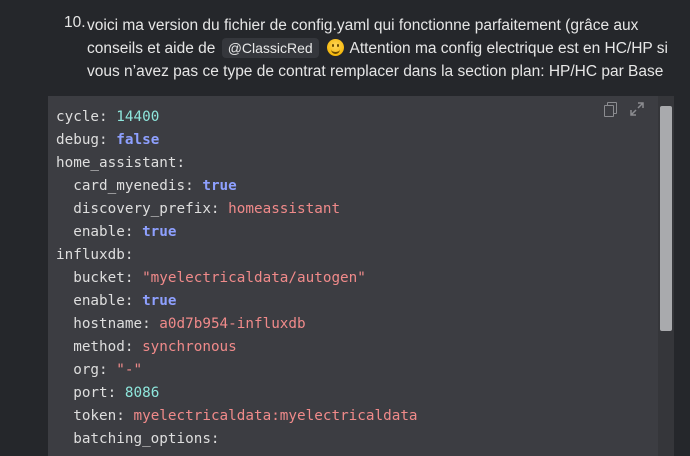  What do you see at coordinates (82, 117) in the screenshot?
I see `yaml-key: cycle:` at bounding box center [82, 117].